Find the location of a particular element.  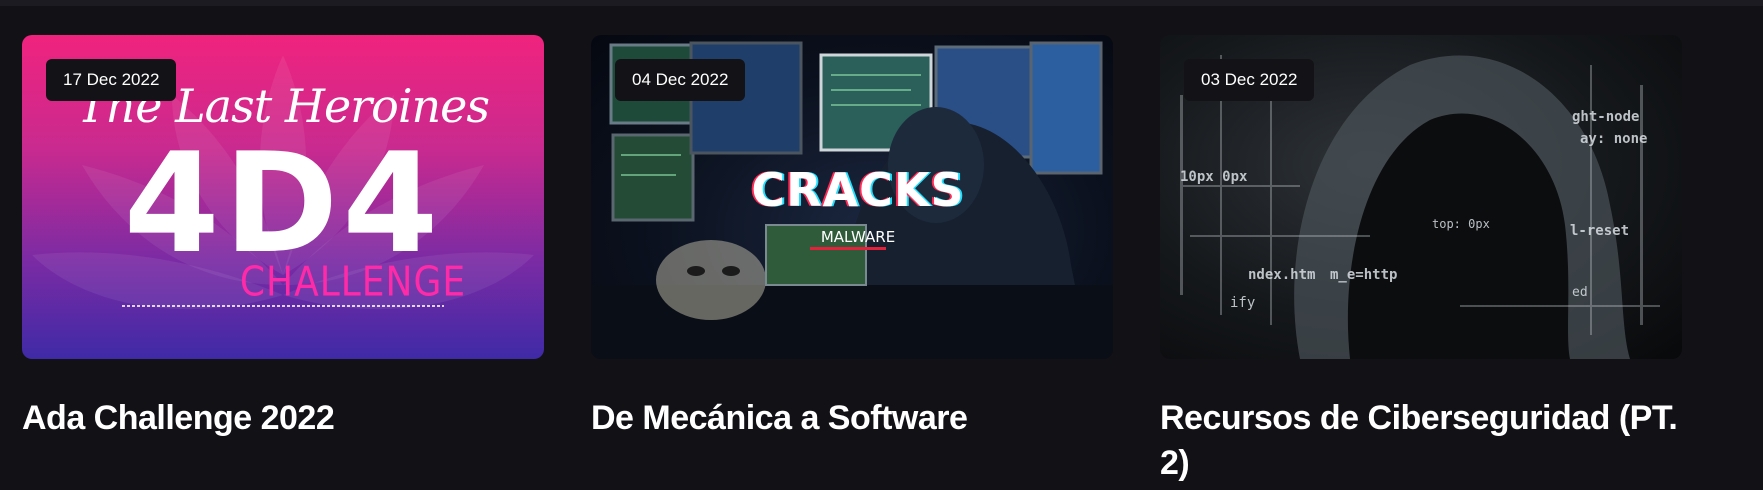

code-fragment: m_e=http is located at coordinates (1364, 275).